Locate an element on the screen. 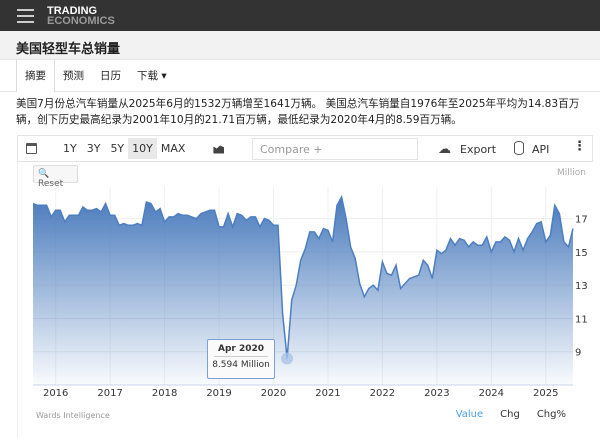  mode-chg: Chg is located at coordinates (510, 414).